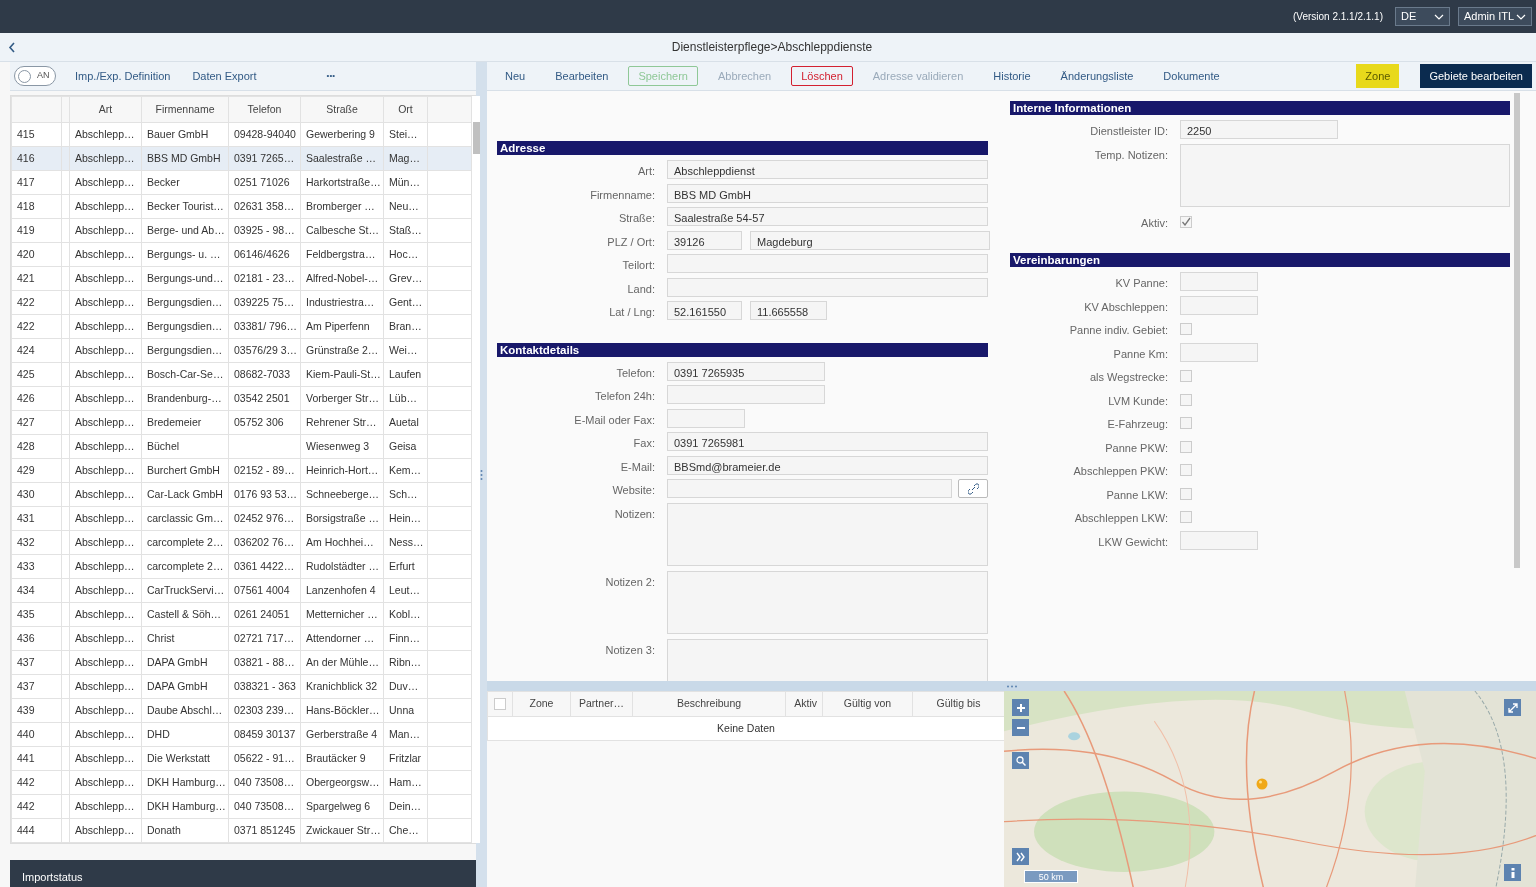 The image size is (1536, 887). I want to click on column-header: Ort, so click(405, 109).